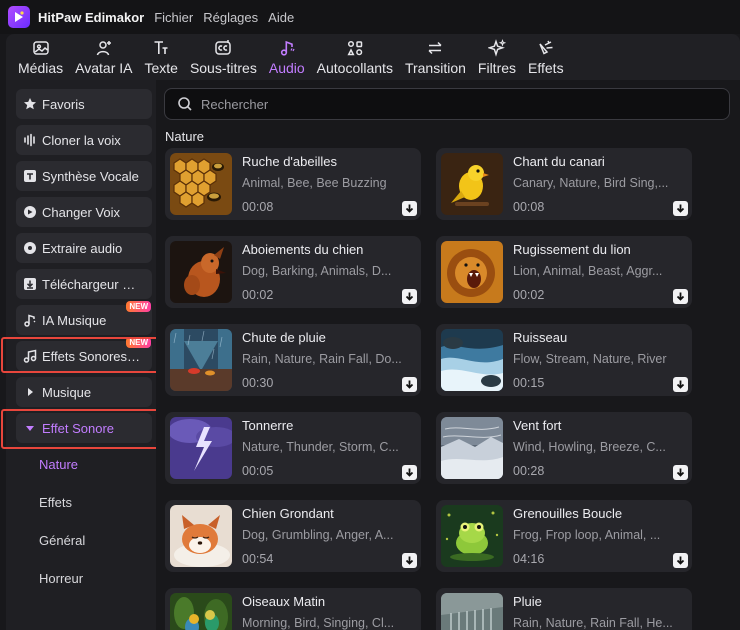 This screenshot has height=630, width=740. What do you see at coordinates (30, 104) in the screenshot?
I see `star-icon` at bounding box center [30, 104].